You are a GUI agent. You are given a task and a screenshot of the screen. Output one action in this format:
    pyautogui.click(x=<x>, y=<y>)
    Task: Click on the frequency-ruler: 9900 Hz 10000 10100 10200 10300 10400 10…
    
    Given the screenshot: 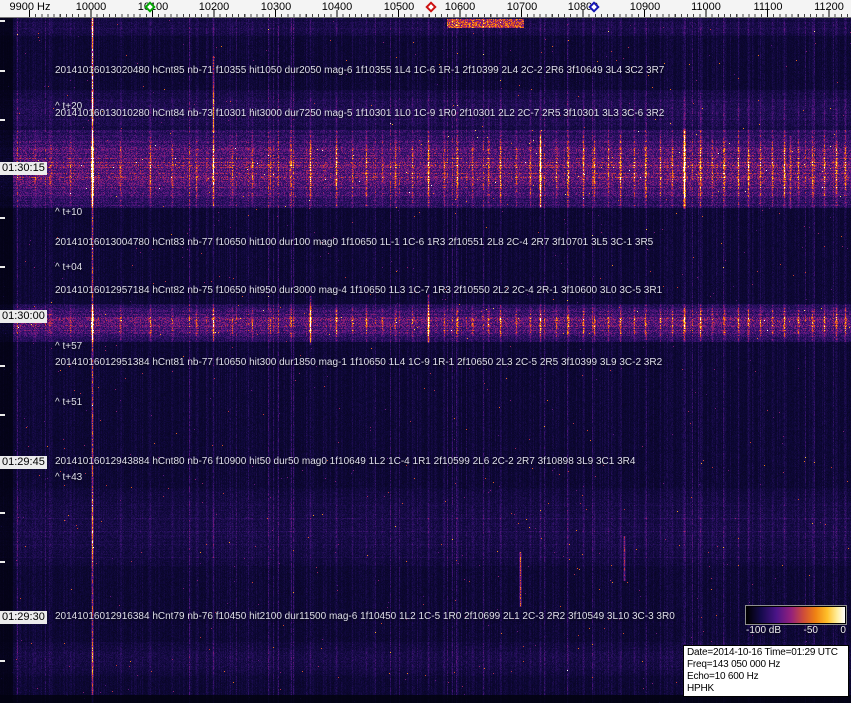 What is the action you would take?
    pyautogui.click(x=425, y=9)
    